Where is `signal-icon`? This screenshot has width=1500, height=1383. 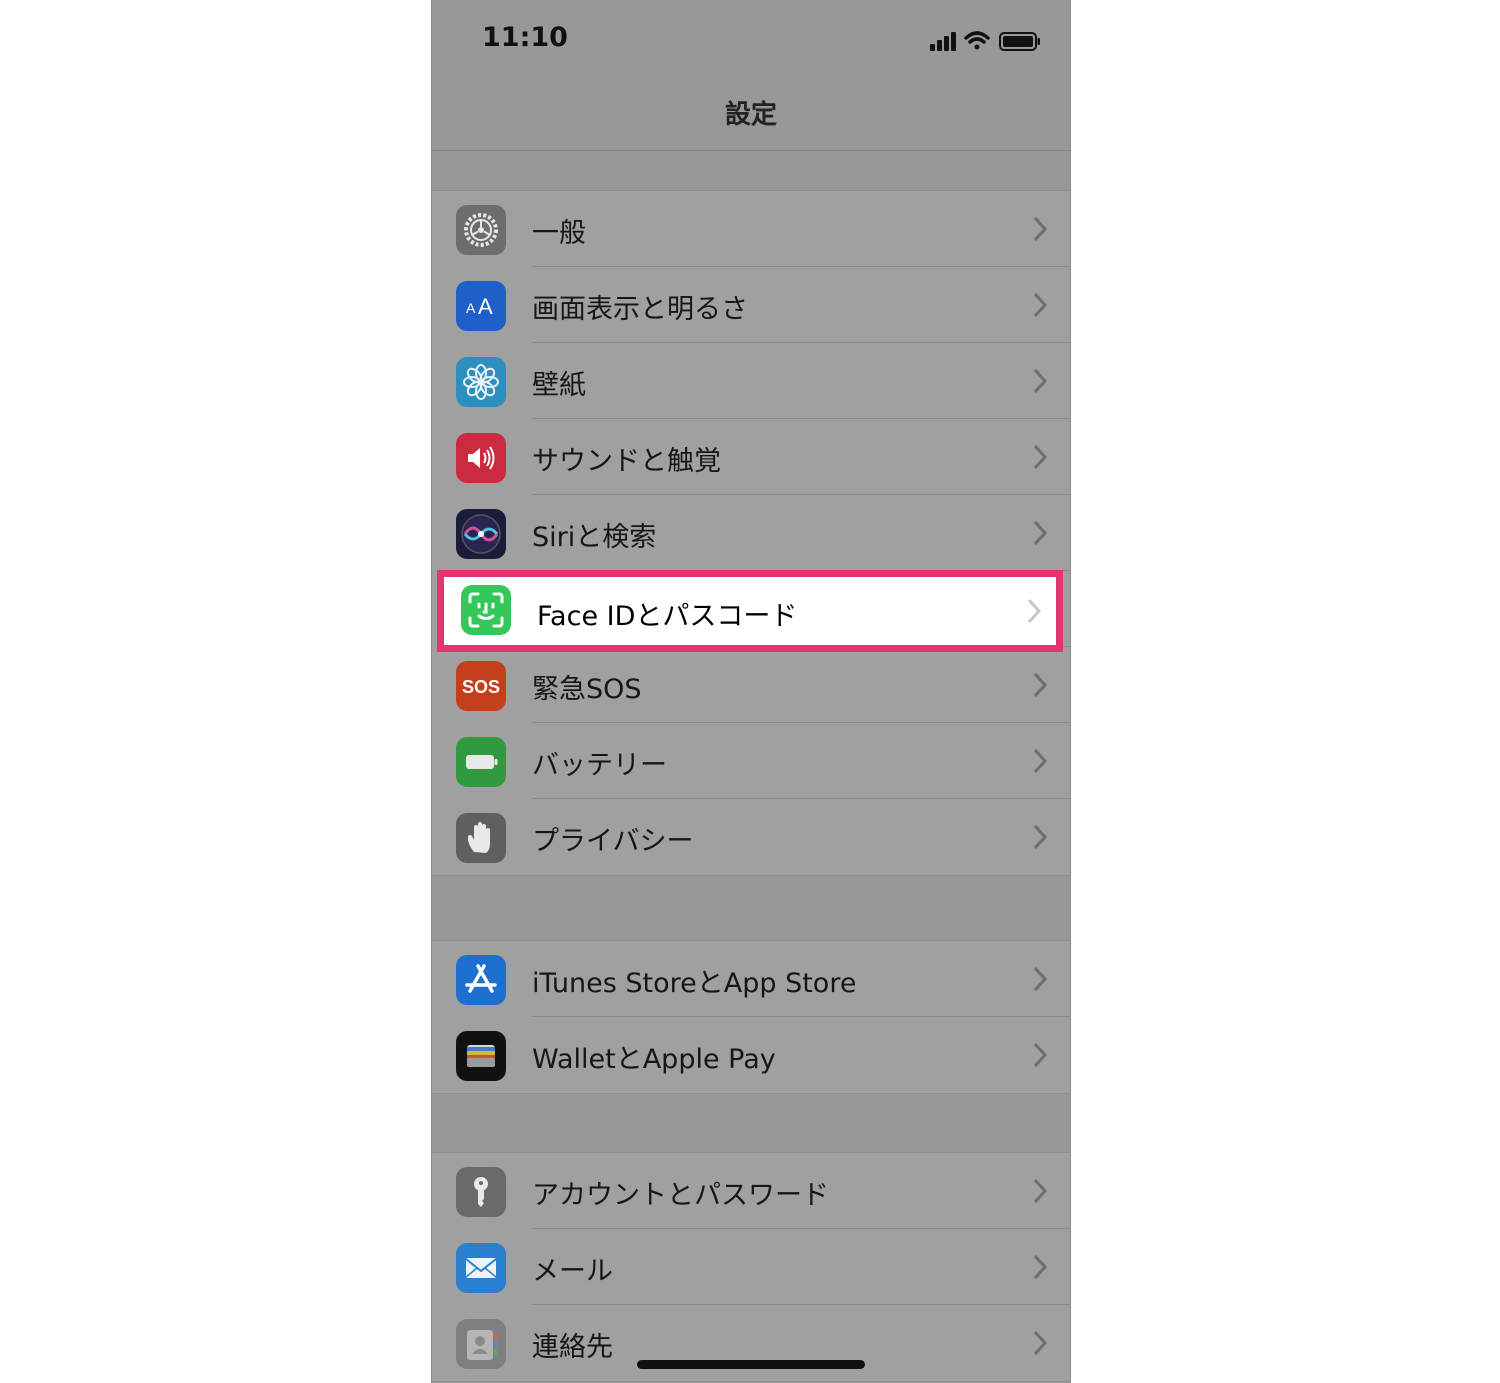 signal-icon is located at coordinates (943, 41).